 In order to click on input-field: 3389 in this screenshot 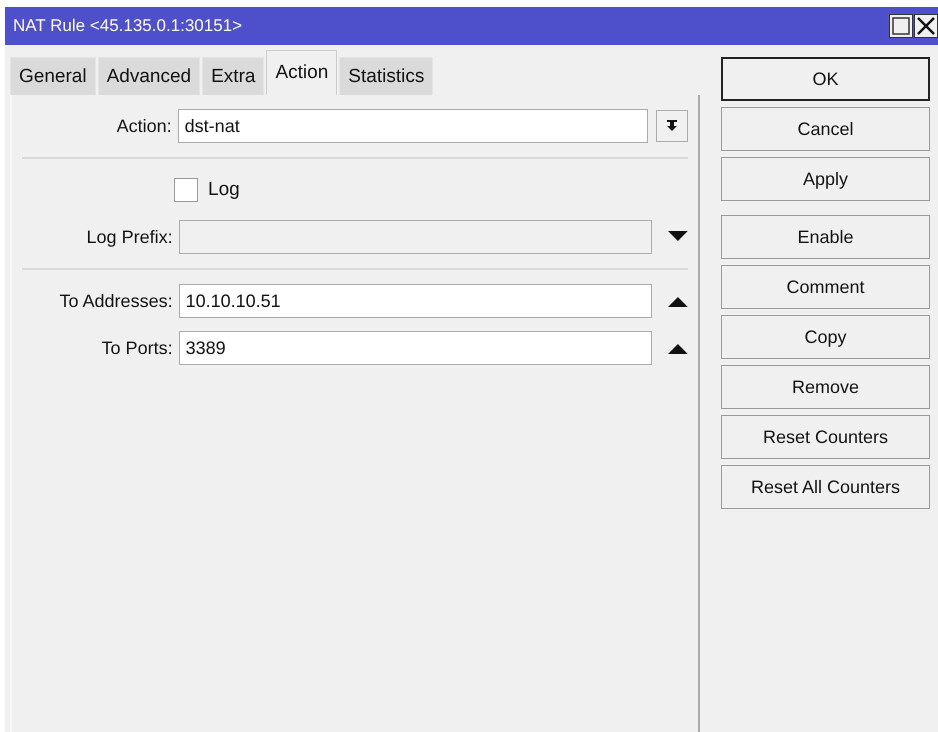, I will do `click(415, 348)`.